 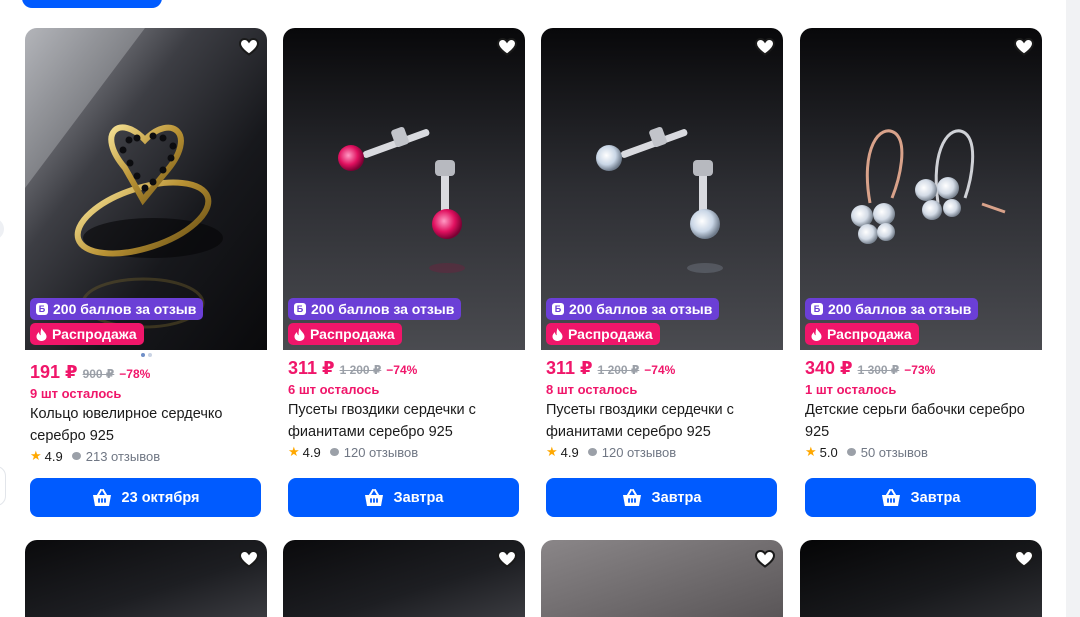 I want to click on discount: −78%, so click(x=135, y=374).